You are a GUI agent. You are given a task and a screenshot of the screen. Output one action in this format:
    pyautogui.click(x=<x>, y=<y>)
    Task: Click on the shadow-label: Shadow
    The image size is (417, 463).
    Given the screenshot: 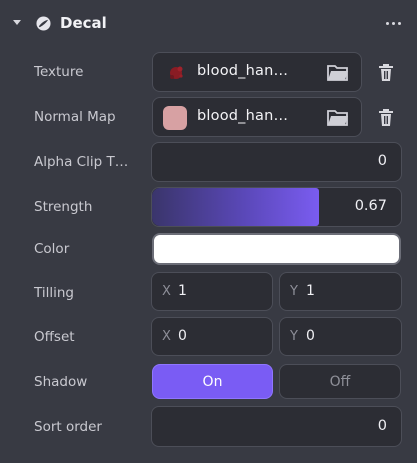 What is the action you would take?
    pyautogui.click(x=61, y=382)
    